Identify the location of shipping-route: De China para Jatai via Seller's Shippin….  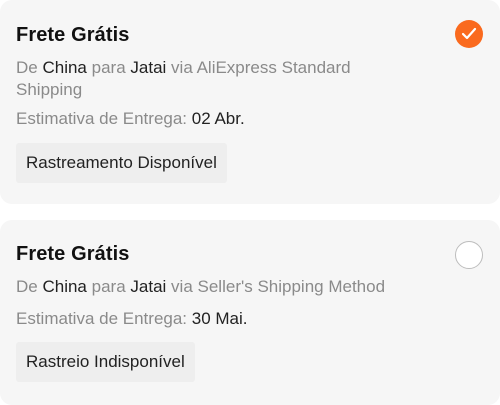
(206, 287).